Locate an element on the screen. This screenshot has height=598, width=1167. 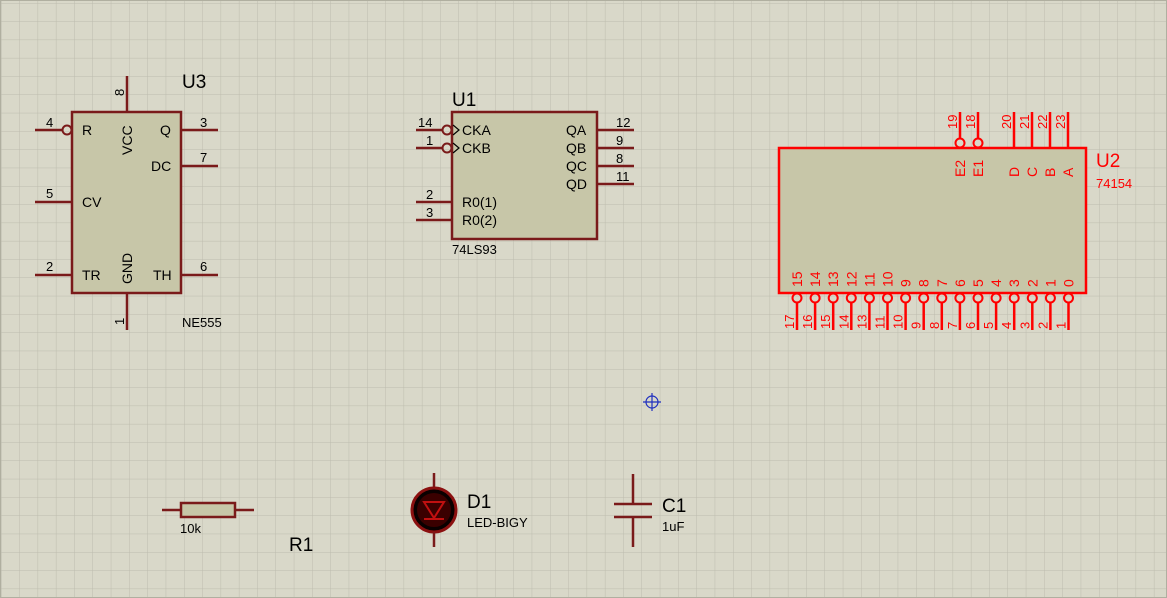
r1-value: 10k is located at coordinates (190, 528).